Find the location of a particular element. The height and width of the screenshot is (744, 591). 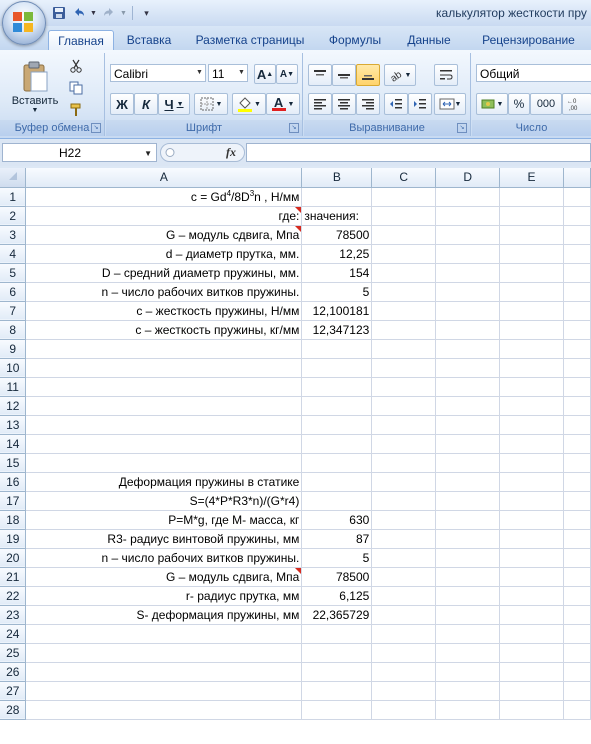

number-format-select: Общий is located at coordinates (533, 73).